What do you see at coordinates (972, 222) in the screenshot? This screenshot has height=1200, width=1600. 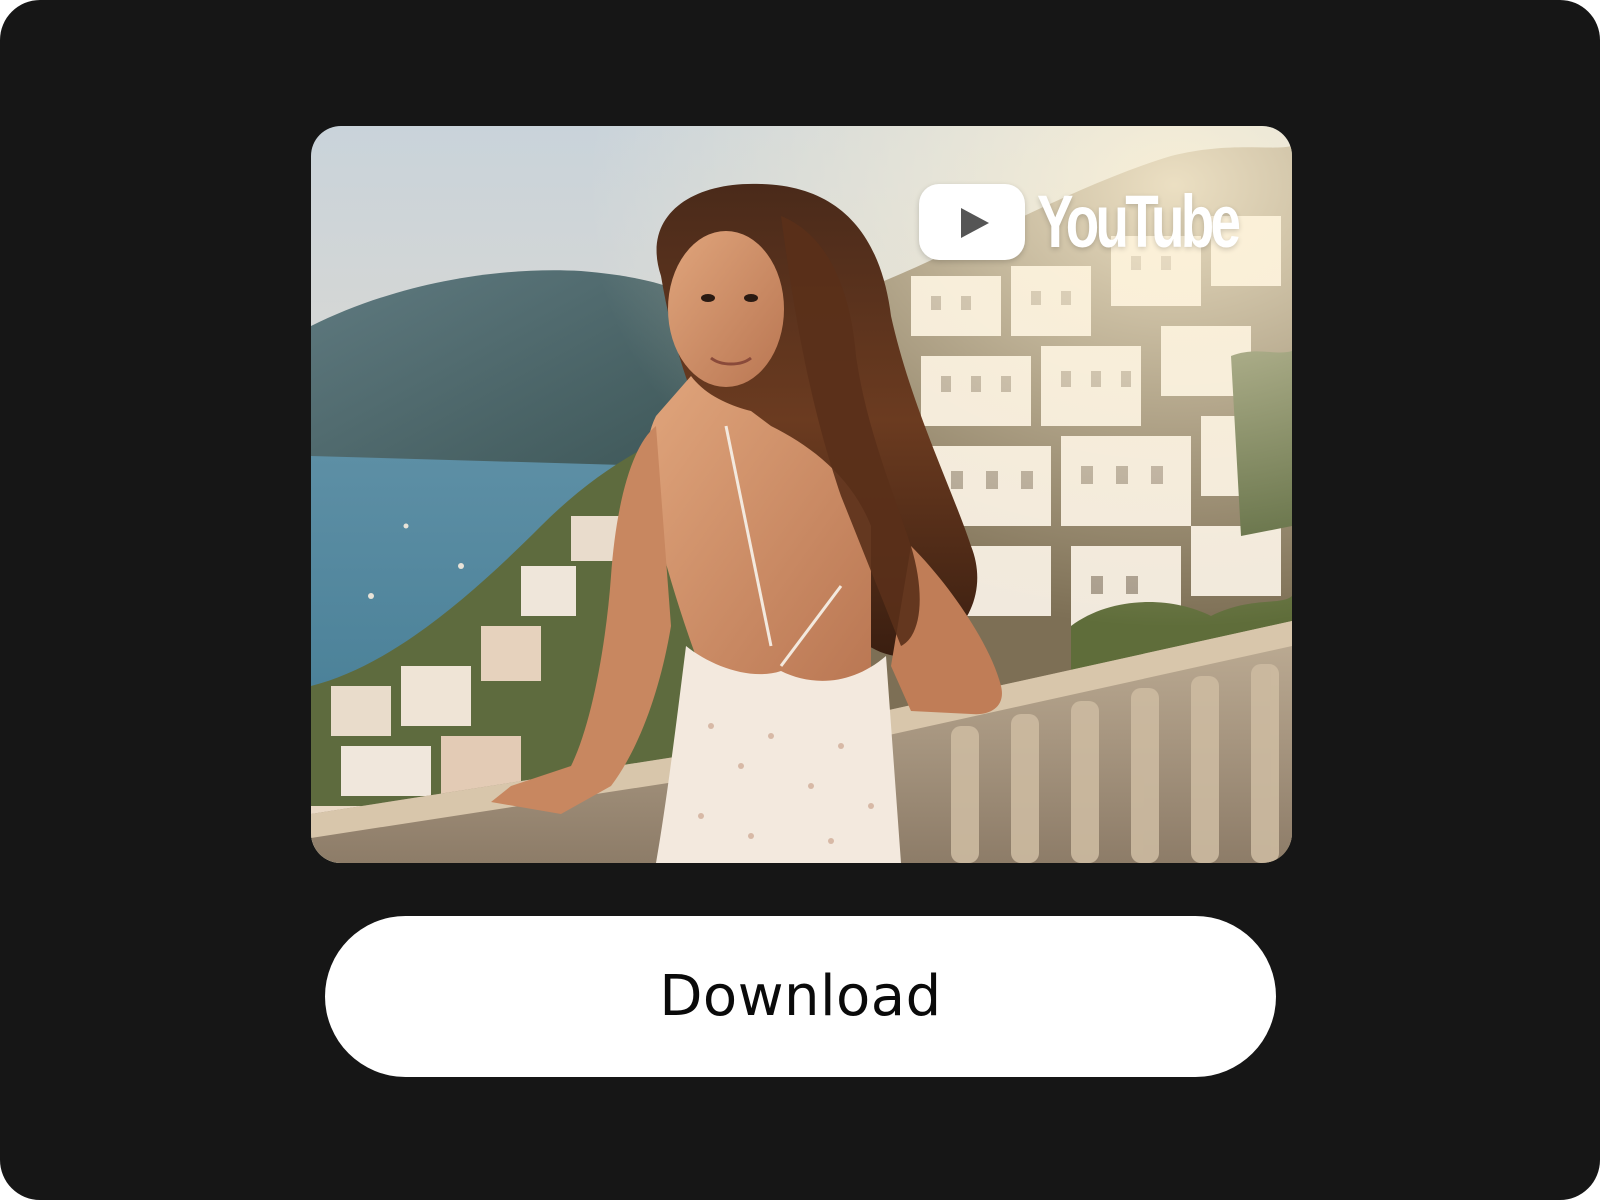 I see `youtube-play-icon` at bounding box center [972, 222].